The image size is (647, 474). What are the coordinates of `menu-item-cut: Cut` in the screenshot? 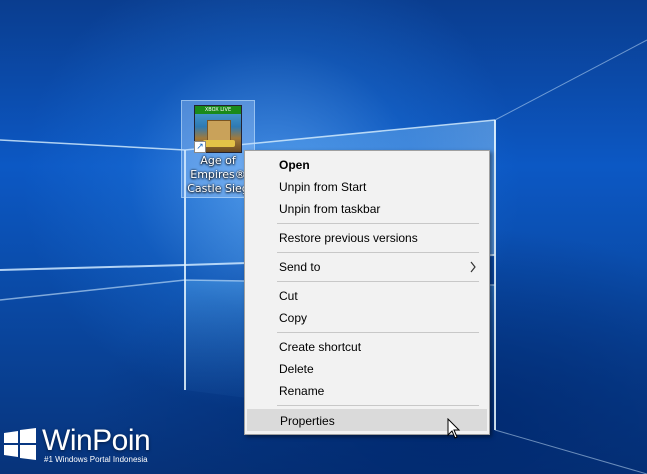 It's located at (367, 296).